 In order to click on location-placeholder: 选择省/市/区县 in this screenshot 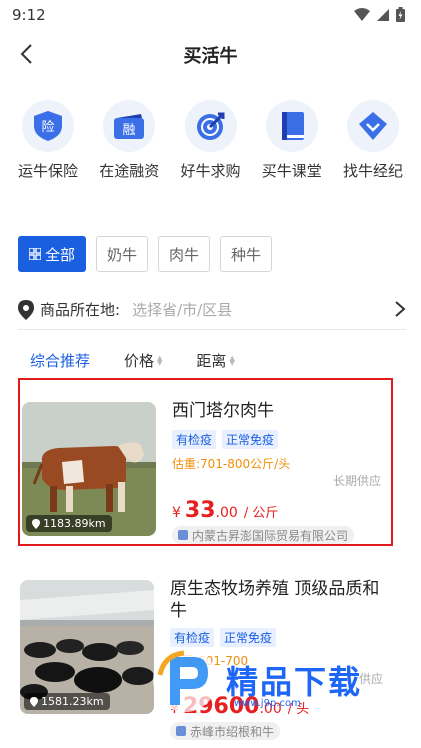, I will do `click(182, 309)`.